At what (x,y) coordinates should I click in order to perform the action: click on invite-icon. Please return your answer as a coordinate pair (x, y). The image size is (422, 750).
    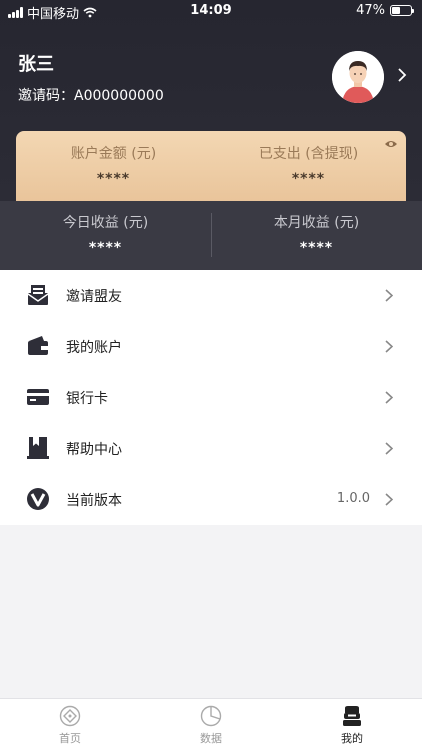
    Looking at the image, I should click on (38, 295).